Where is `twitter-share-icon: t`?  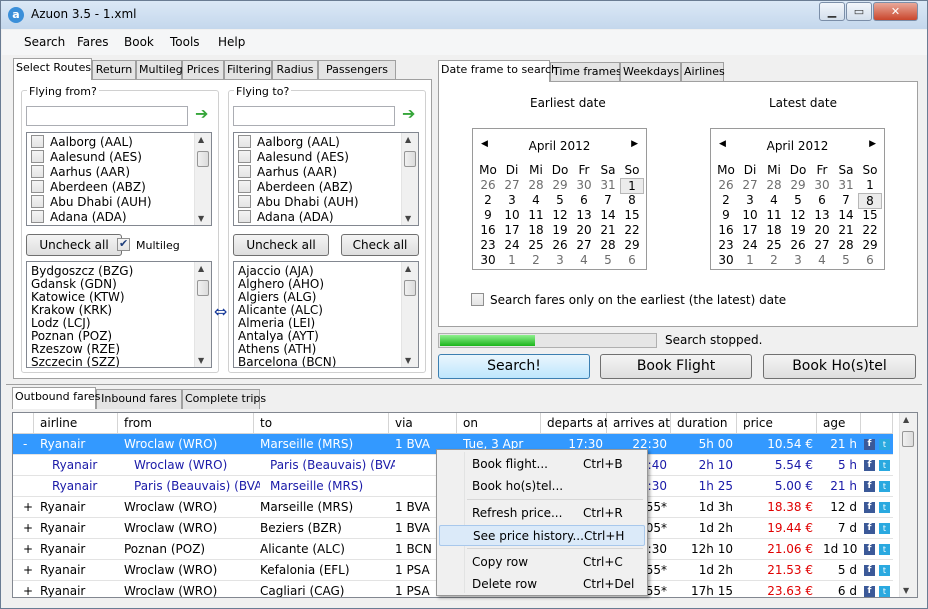
twitter-share-icon: t is located at coordinates (884, 570).